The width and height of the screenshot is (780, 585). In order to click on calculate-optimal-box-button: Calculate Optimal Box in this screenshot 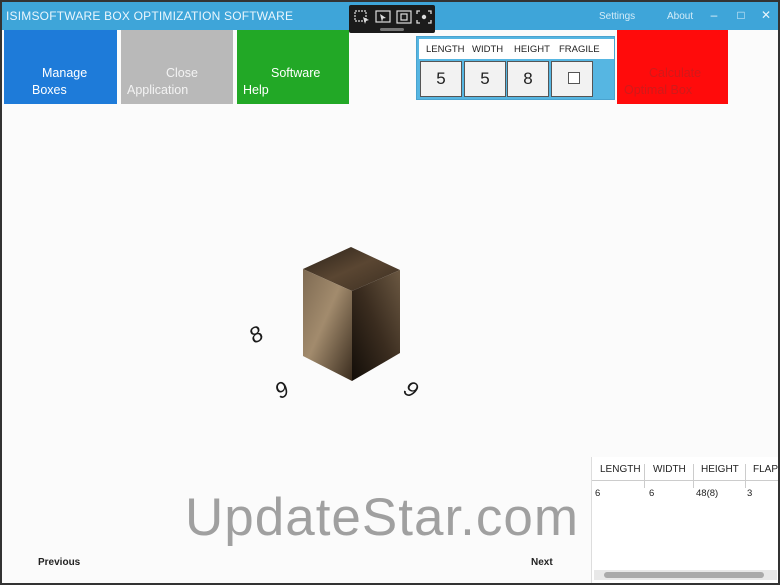, I will do `click(672, 67)`.